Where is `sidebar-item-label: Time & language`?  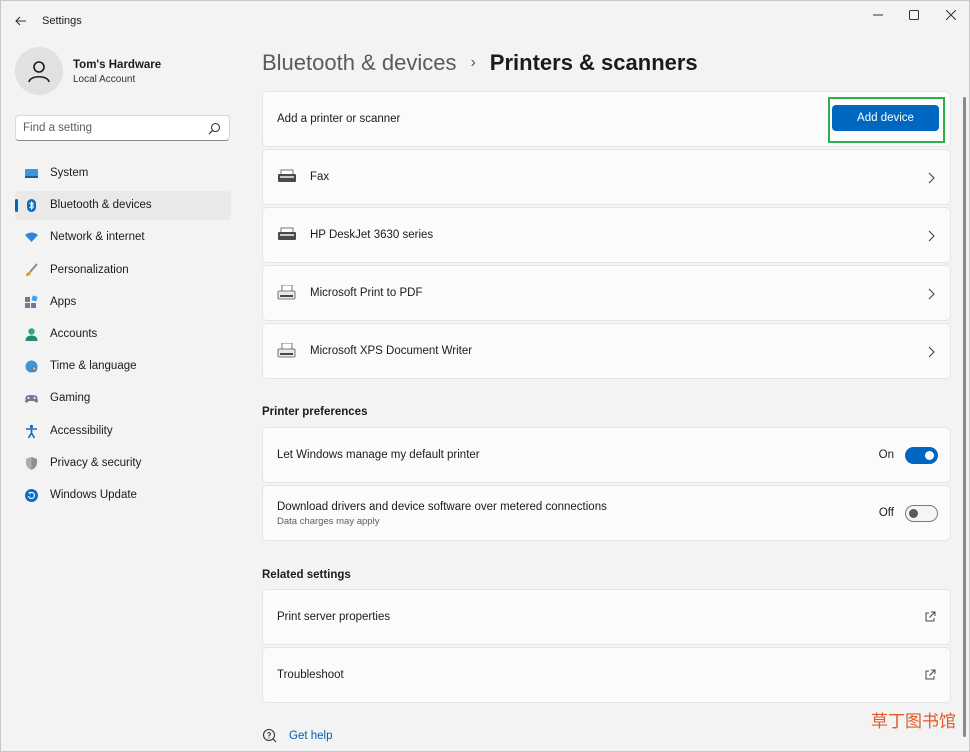
sidebar-item-label: Time & language is located at coordinates (93, 366).